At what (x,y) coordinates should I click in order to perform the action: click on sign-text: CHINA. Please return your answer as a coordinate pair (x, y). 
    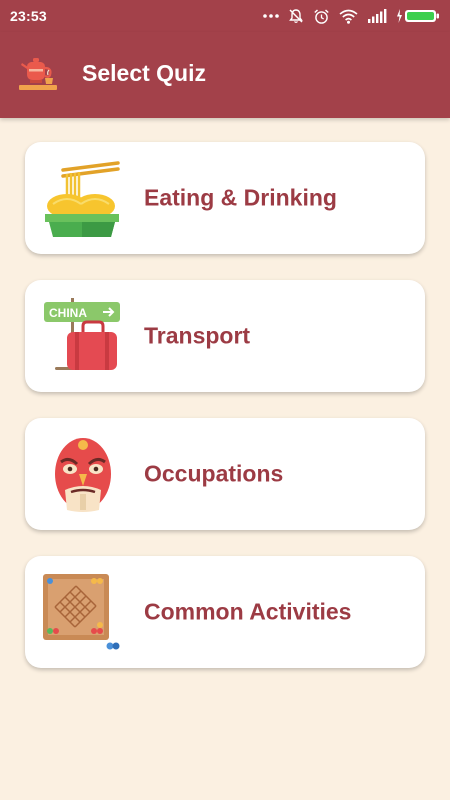
    Looking at the image, I should click on (68, 313).